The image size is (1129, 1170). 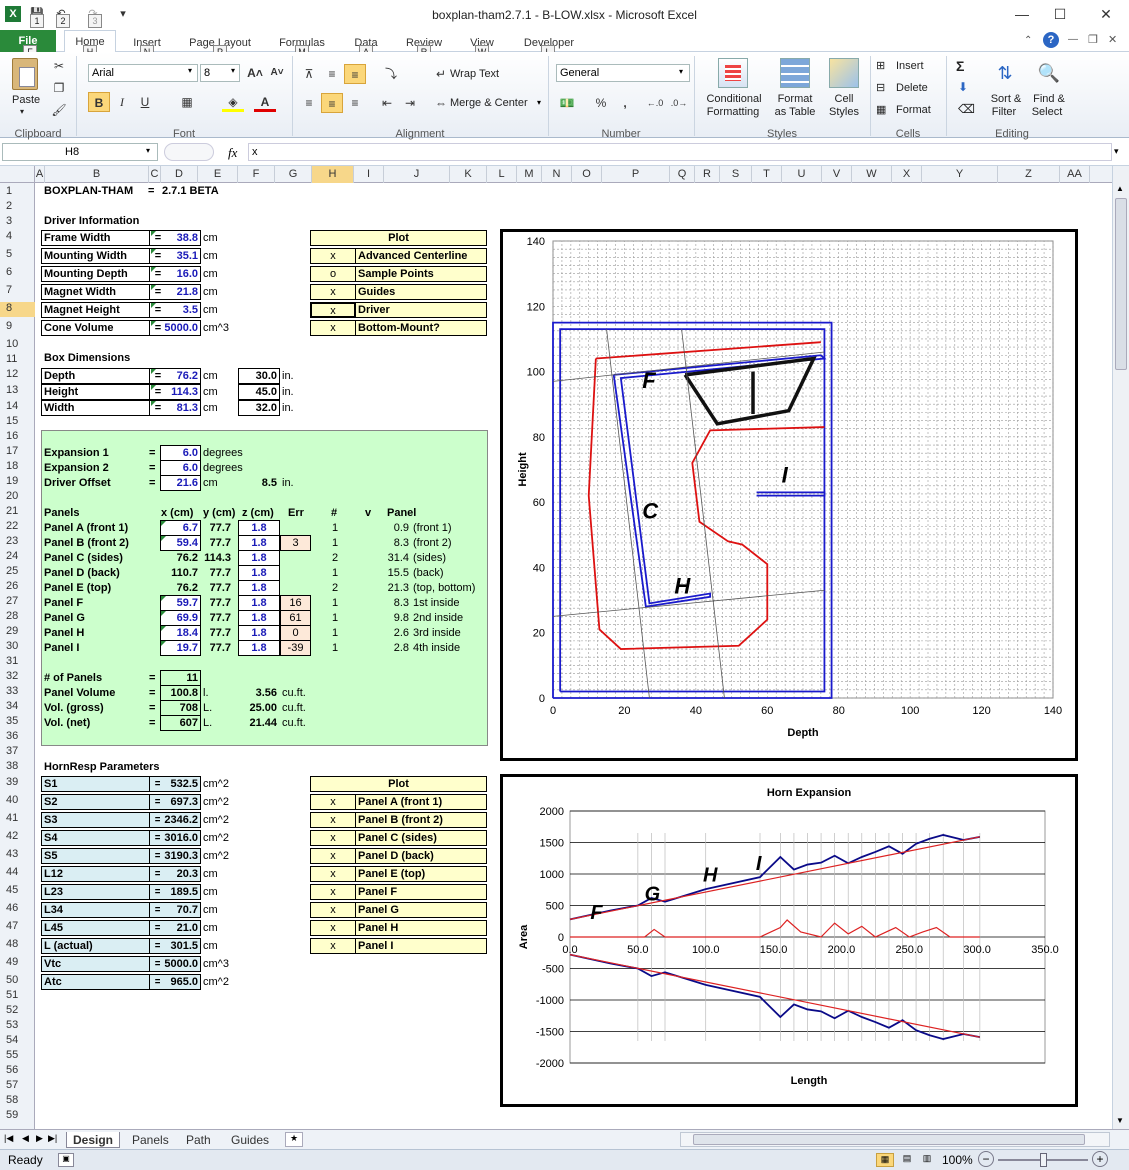 I want to click on row-header: 20, so click(x=17, y=497).